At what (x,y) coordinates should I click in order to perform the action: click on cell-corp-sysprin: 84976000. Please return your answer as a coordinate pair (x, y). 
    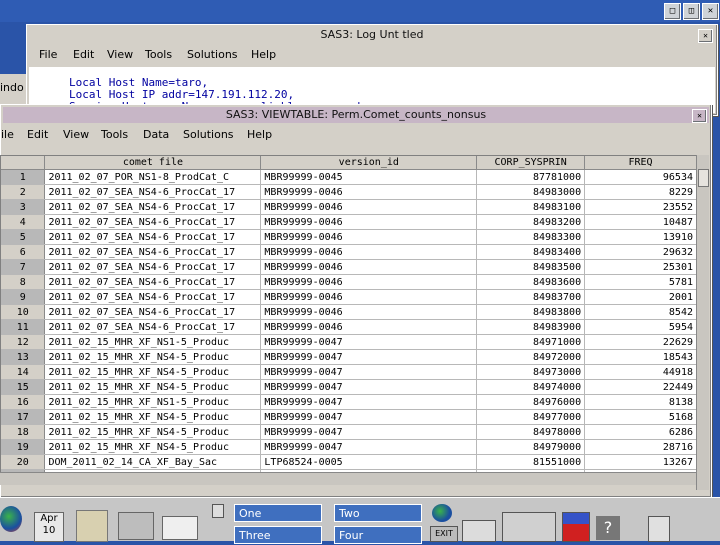
    Looking at the image, I should click on (531, 402).